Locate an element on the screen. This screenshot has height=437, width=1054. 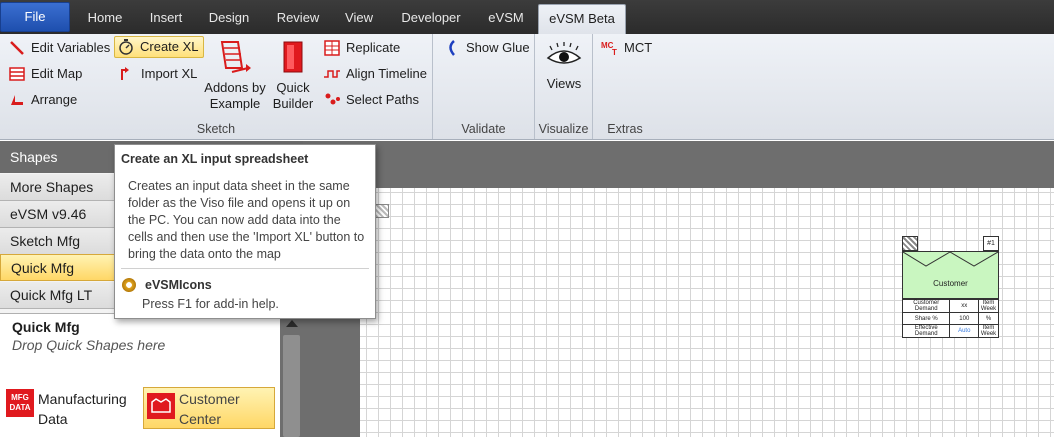
table-row: Share % 100 % is located at coordinates (950, 318).